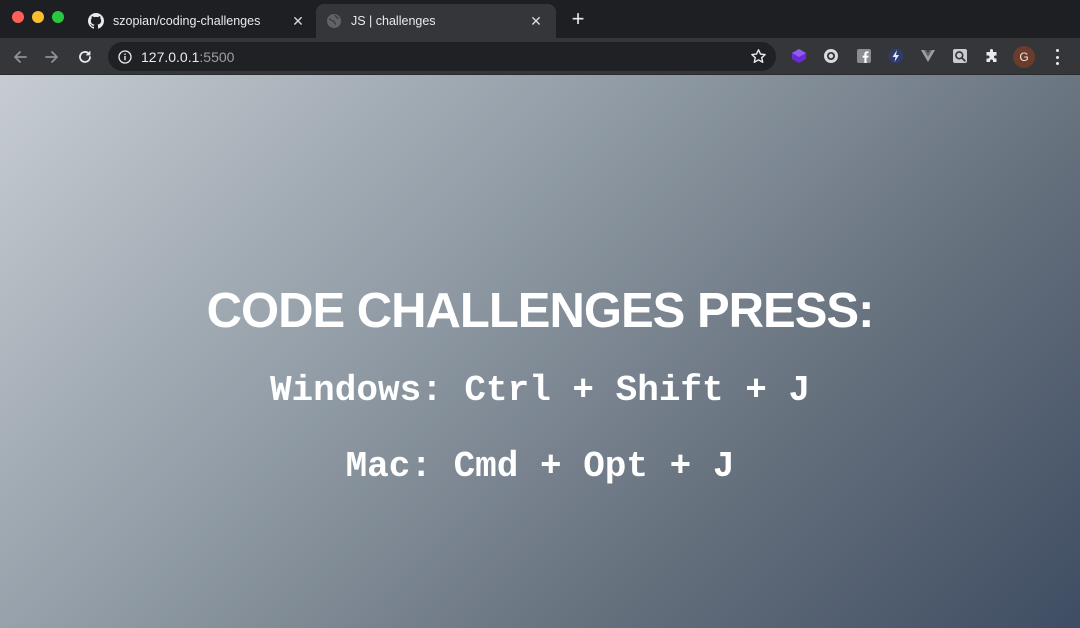  What do you see at coordinates (992, 56) in the screenshot?
I see `puzzle-icon` at bounding box center [992, 56].